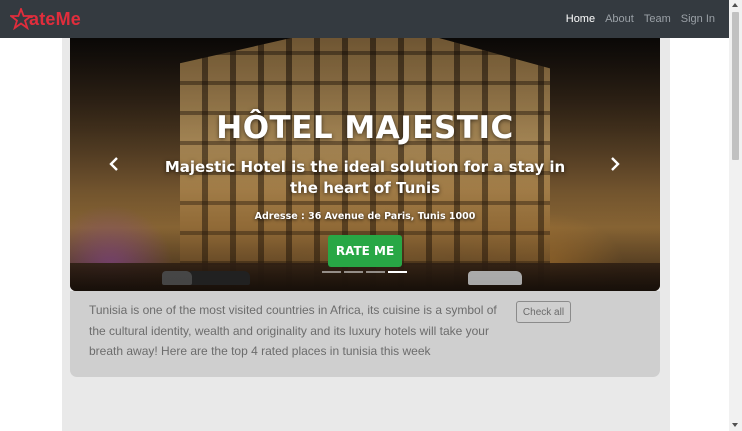  What do you see at coordinates (735, 5) in the screenshot?
I see `scroll-up-icon` at bounding box center [735, 5].